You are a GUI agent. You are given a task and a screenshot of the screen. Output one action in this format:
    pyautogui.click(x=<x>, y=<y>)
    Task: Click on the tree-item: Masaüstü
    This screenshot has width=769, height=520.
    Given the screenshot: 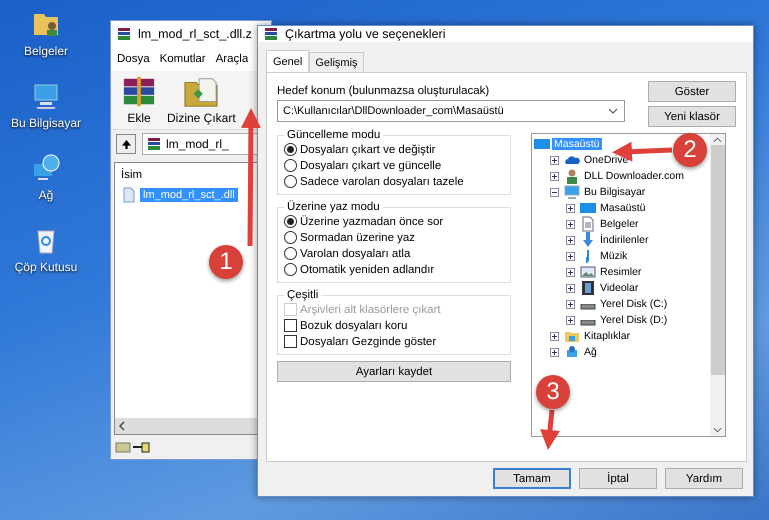 What is the action you would take?
    pyautogui.click(x=623, y=208)
    